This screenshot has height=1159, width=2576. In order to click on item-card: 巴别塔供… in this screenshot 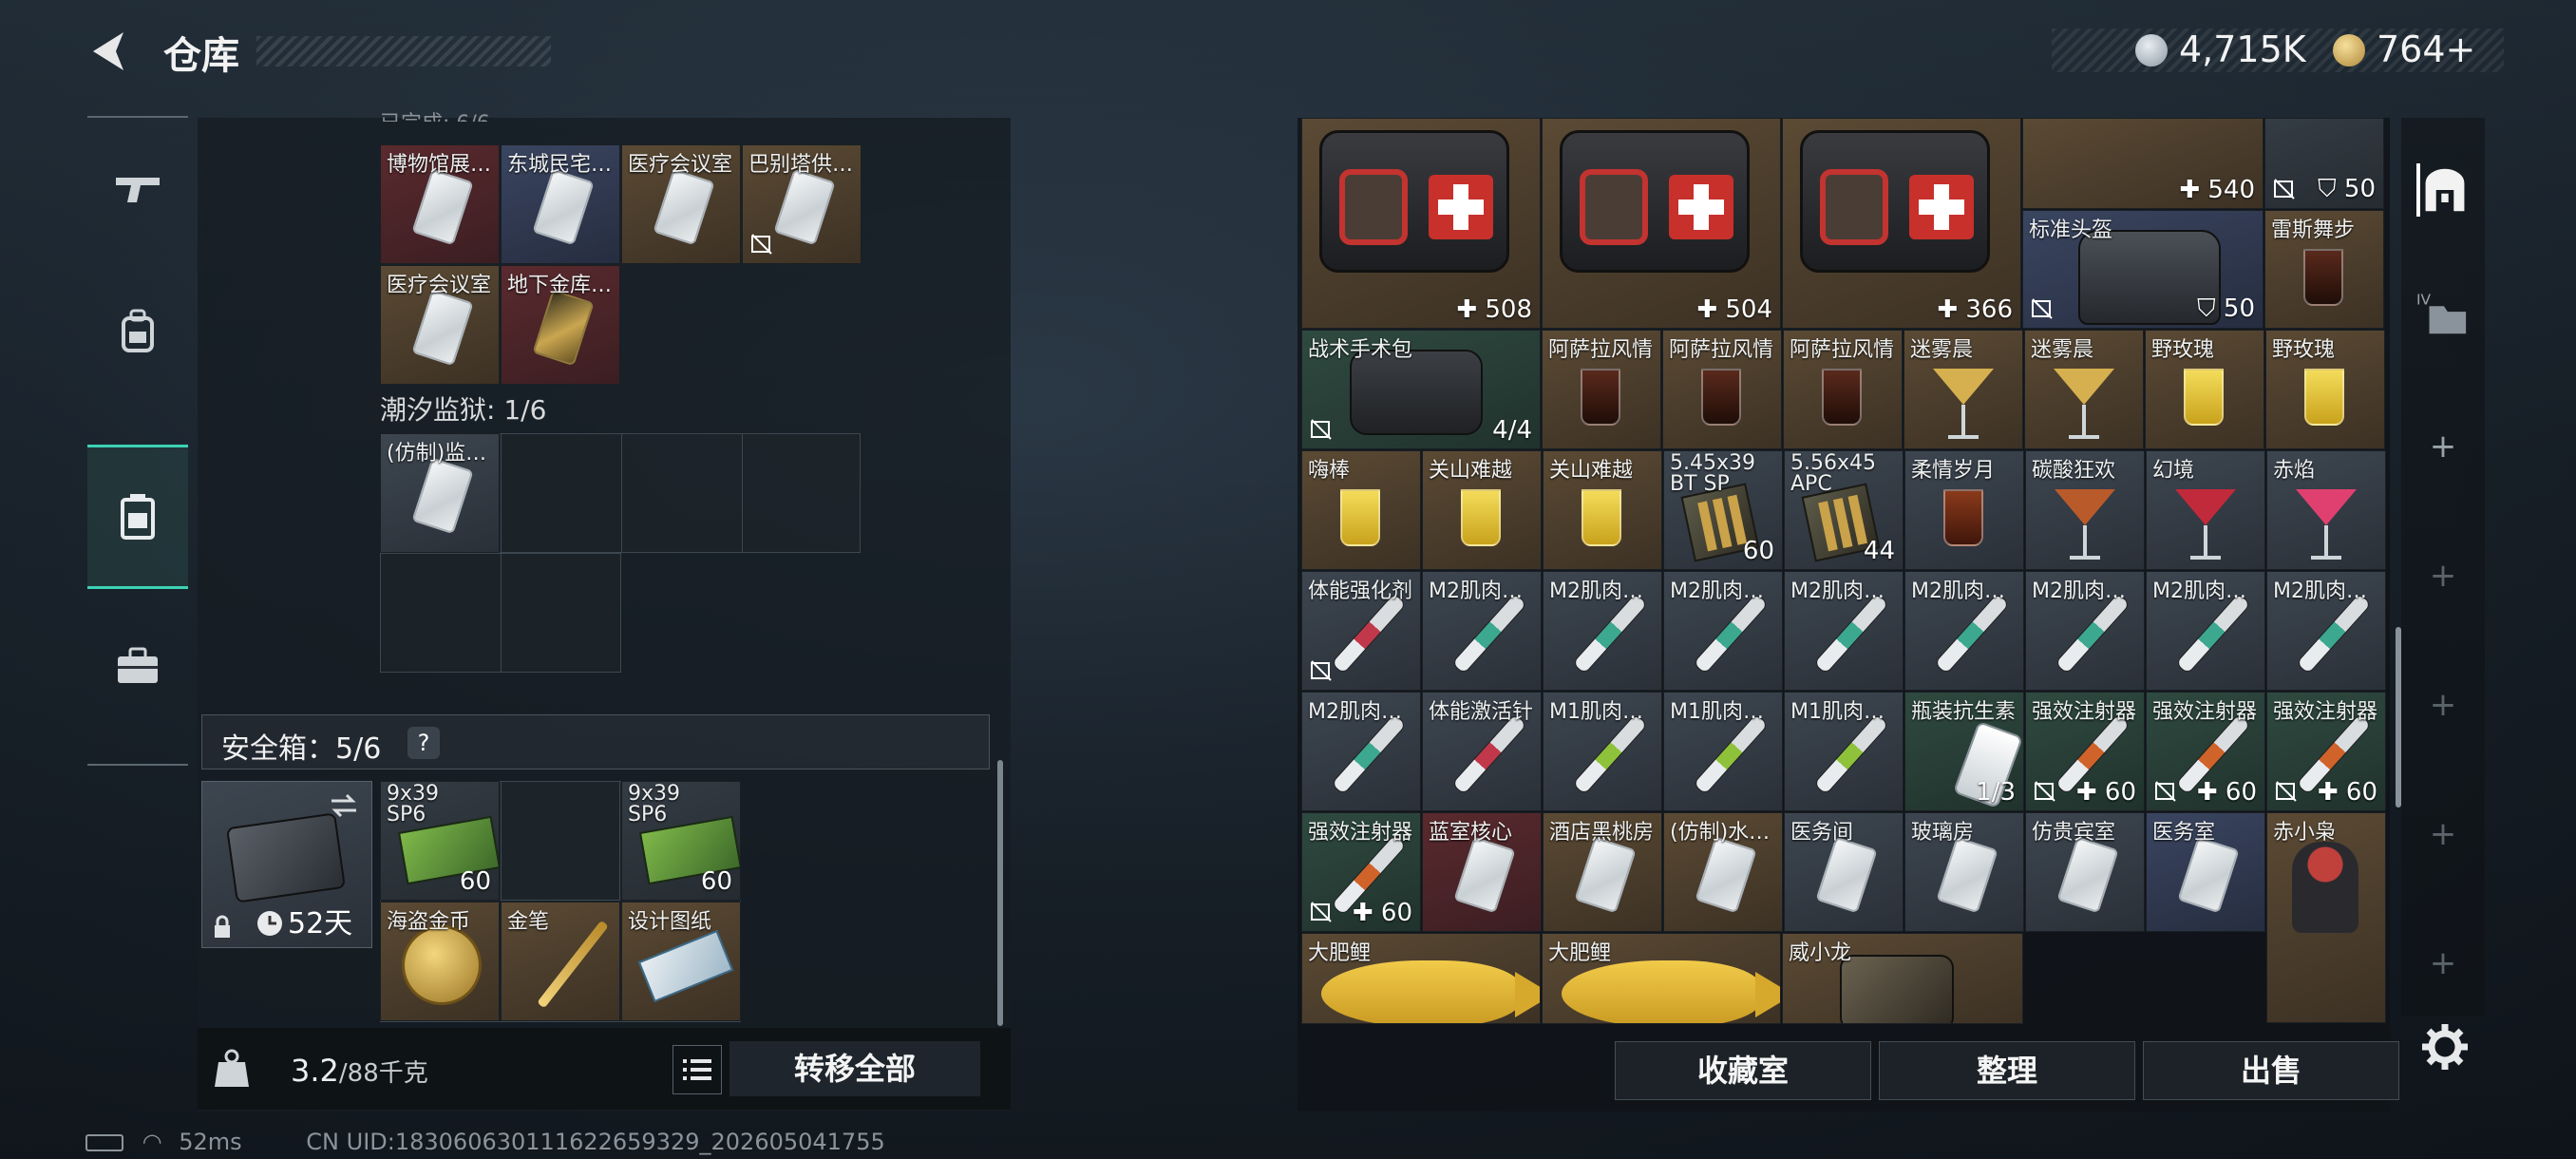, I will do `click(802, 204)`.